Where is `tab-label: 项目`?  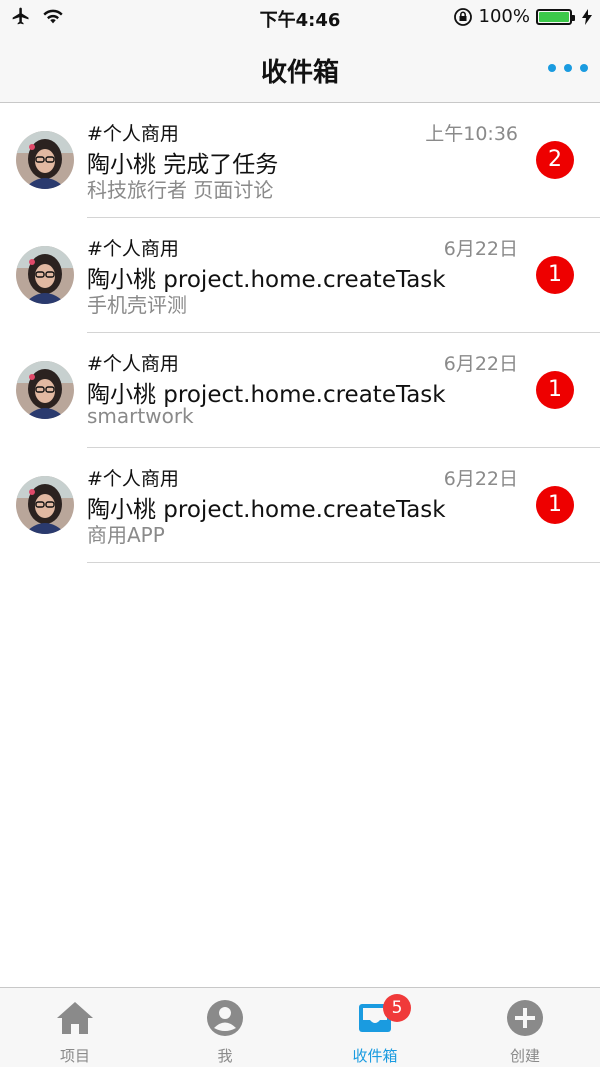
tab-label: 项目 is located at coordinates (74, 1056).